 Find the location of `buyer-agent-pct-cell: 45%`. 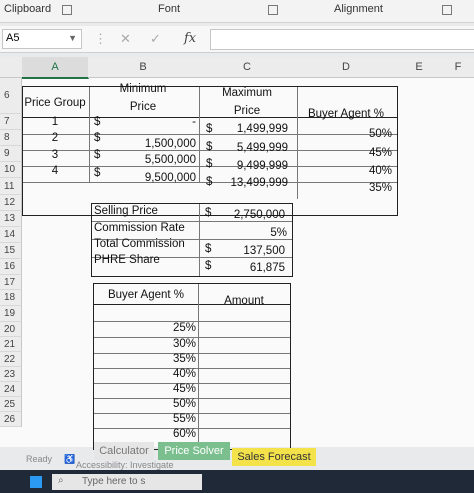

buyer-agent-pct-cell: 45% is located at coordinates (346, 153).